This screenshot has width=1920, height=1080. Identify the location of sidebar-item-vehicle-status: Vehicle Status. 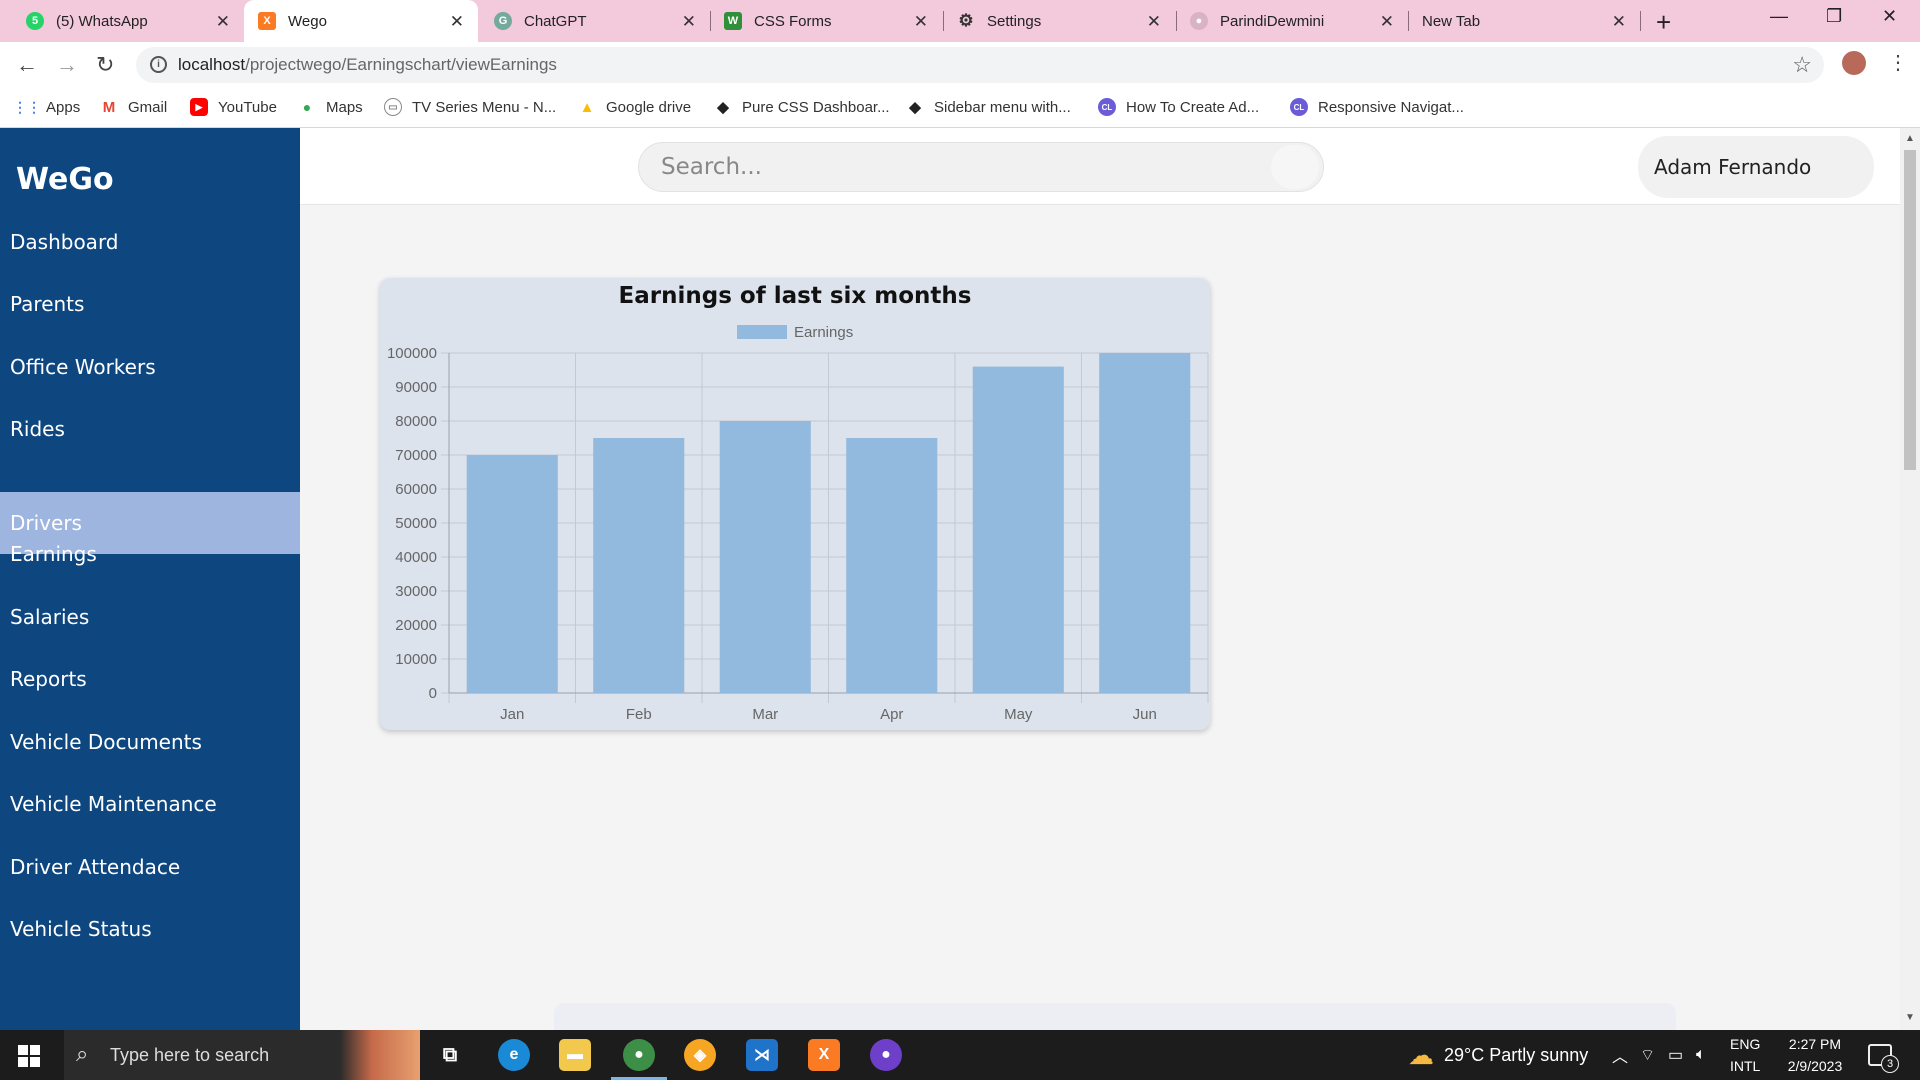
(150, 929).